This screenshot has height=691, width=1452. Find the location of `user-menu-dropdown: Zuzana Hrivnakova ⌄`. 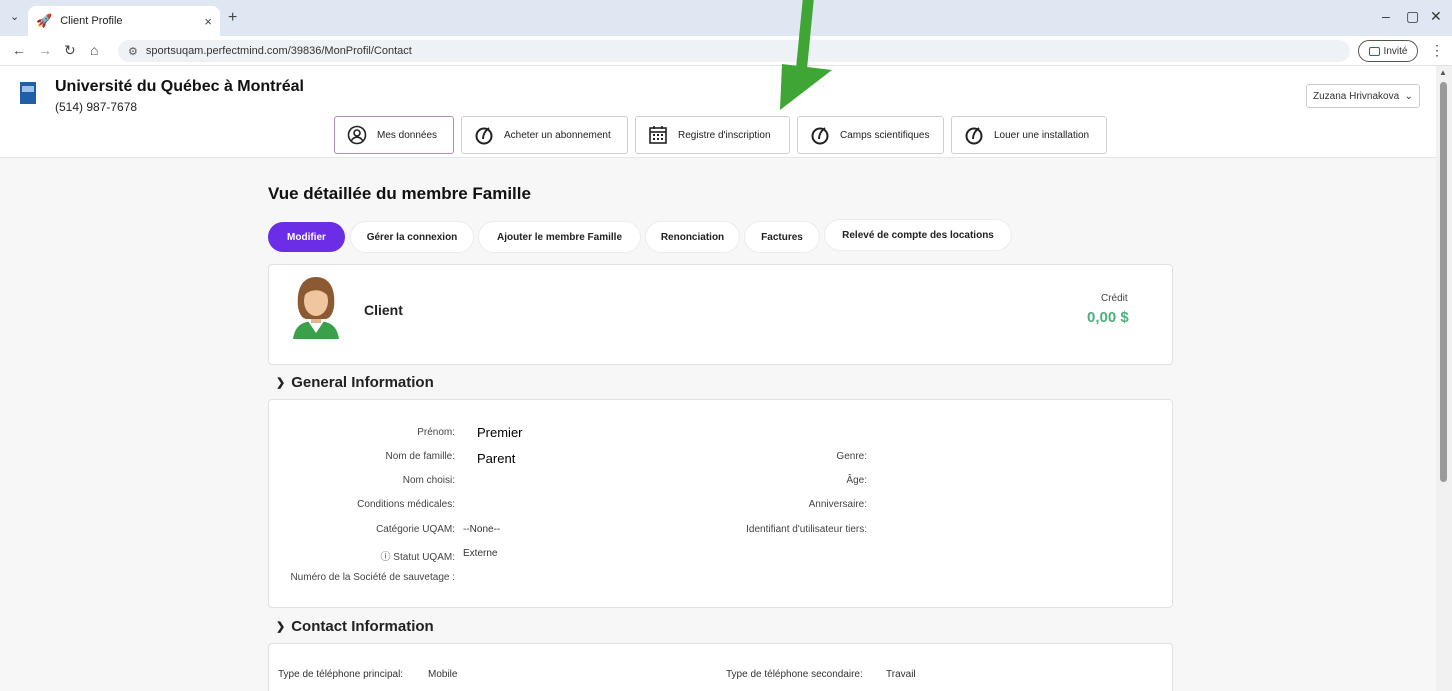

user-menu-dropdown: Zuzana Hrivnakova ⌄ is located at coordinates (1363, 96).